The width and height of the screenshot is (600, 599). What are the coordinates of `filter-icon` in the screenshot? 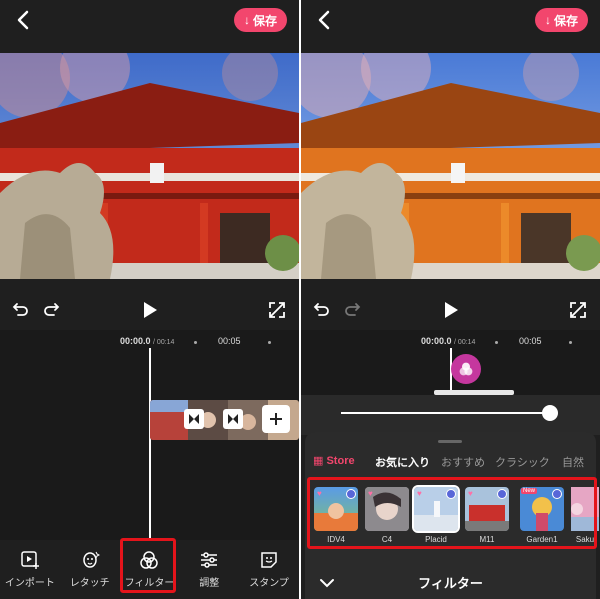 It's located at (466, 369).